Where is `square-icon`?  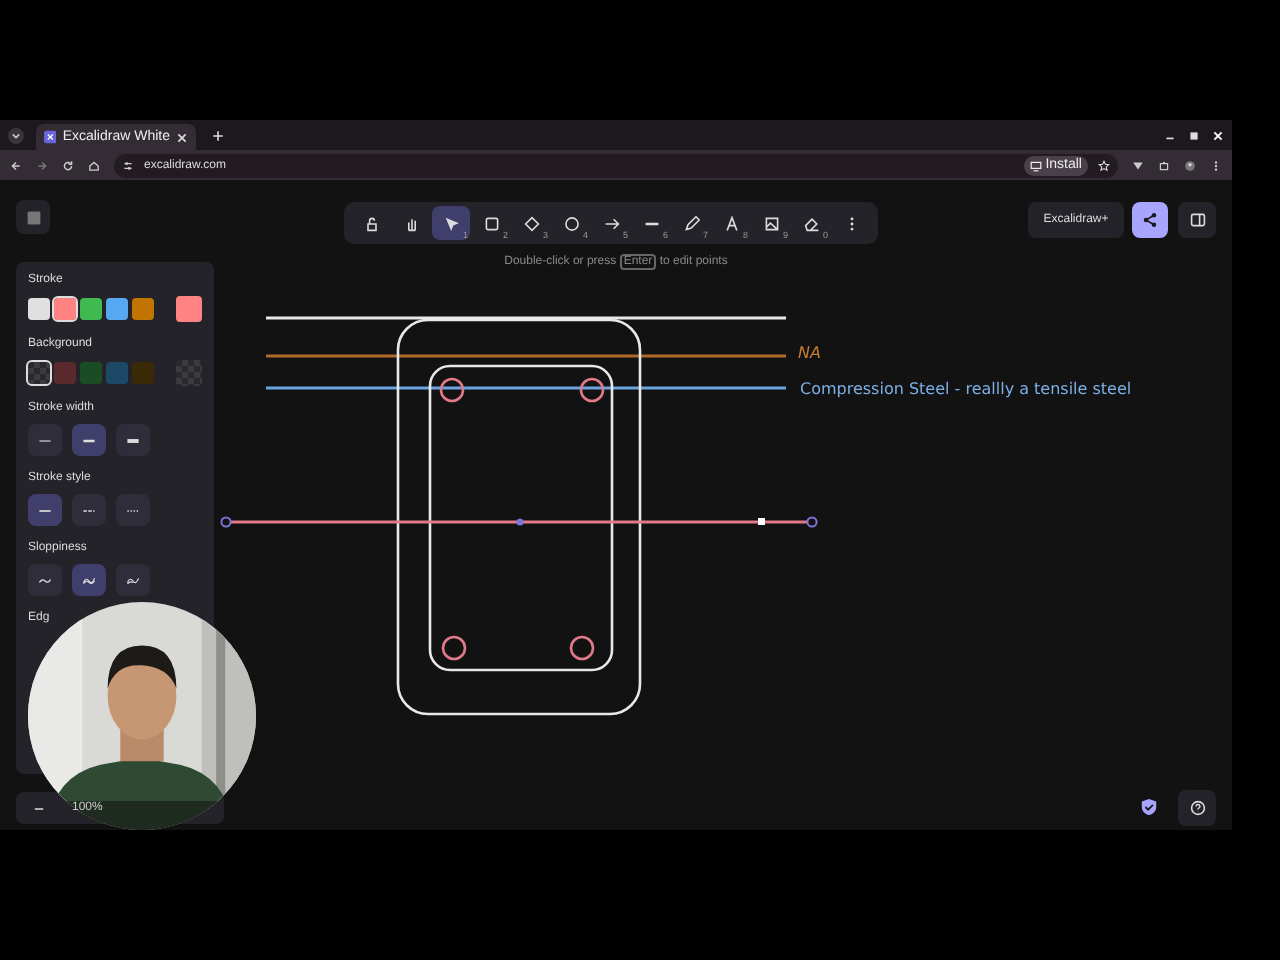 square-icon is located at coordinates (33, 217).